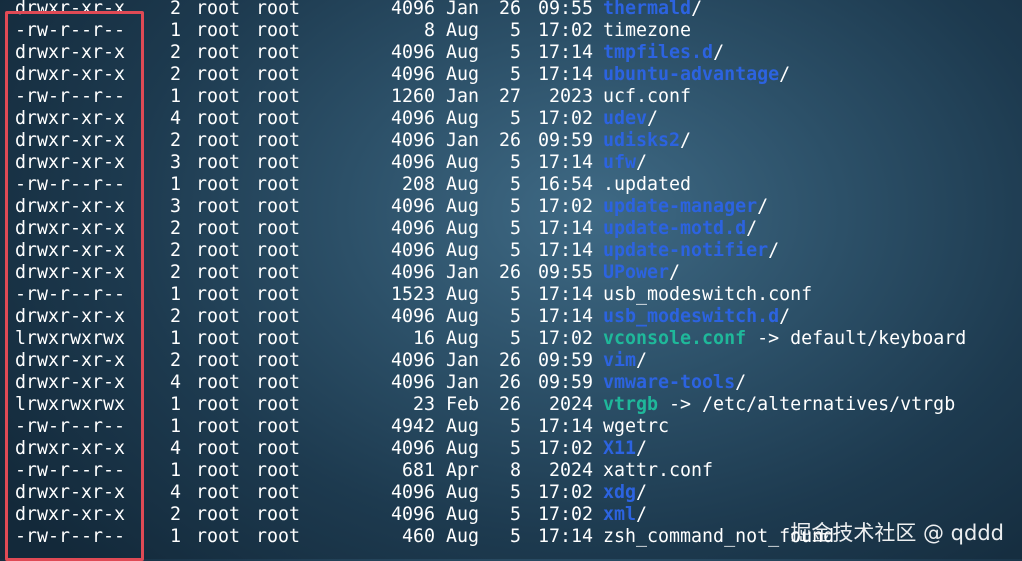  Describe the element at coordinates (412, 9) in the screenshot. I see `size-cell: 4096` at that location.